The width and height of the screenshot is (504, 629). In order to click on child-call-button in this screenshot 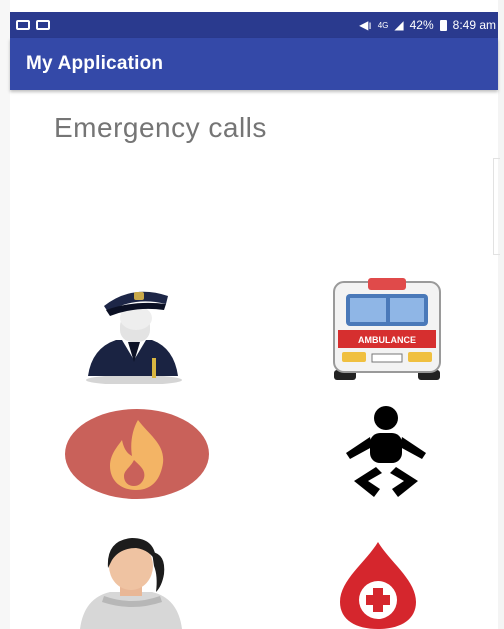, I will do `click(386, 452)`.